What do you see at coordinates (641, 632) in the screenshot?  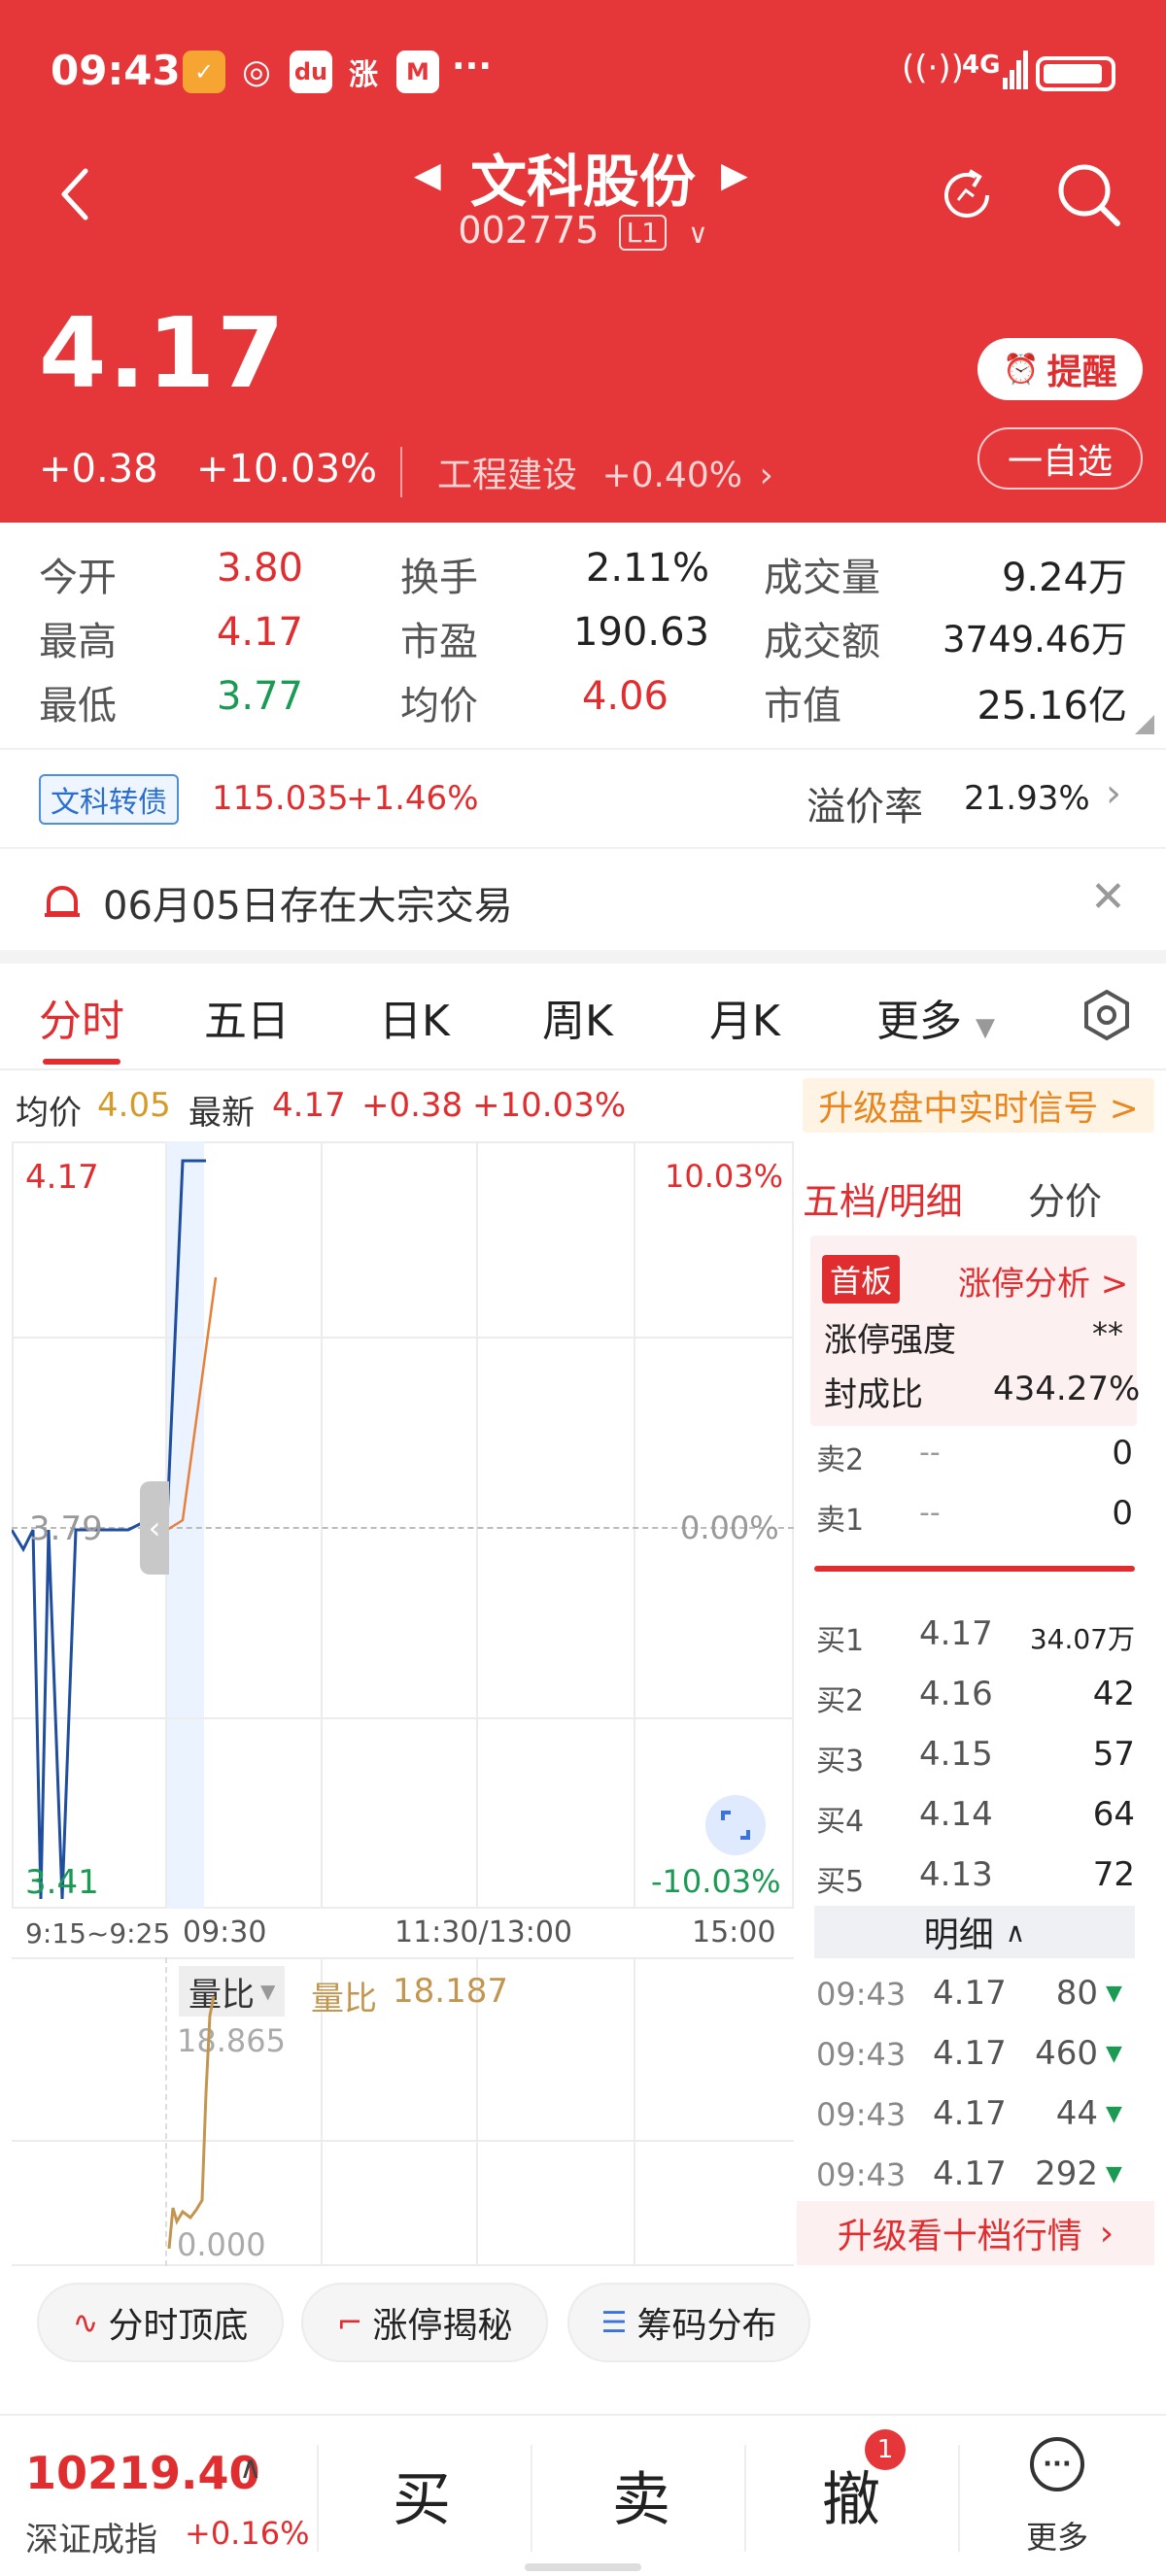 I see `pe-value: 190.63` at bounding box center [641, 632].